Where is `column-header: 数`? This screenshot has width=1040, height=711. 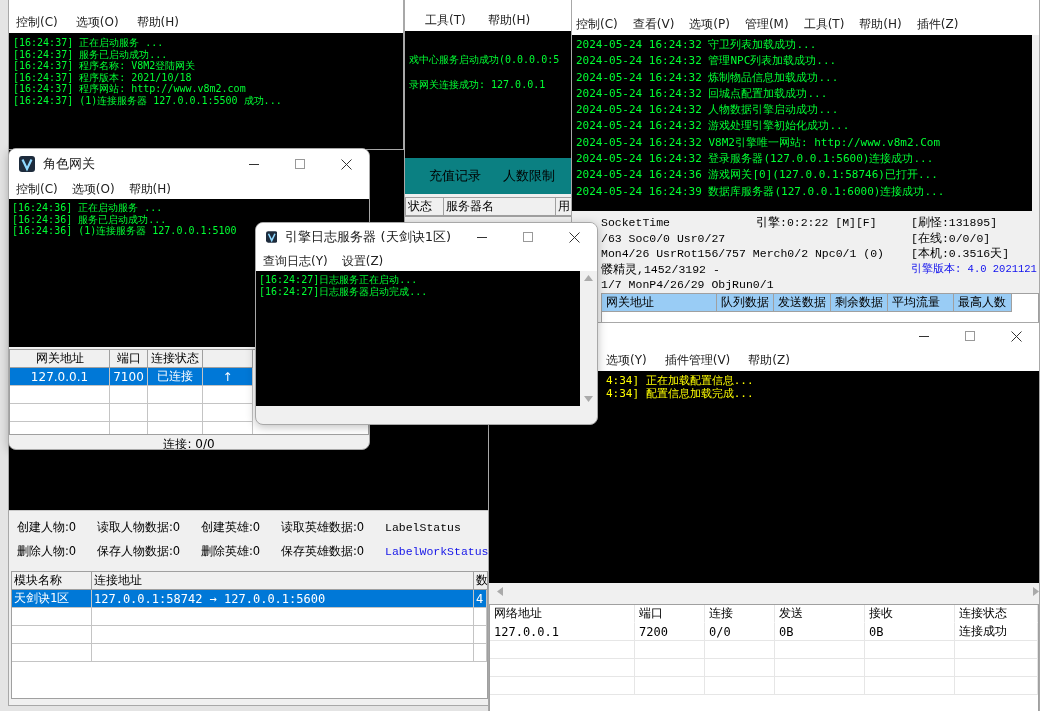 column-header: 数 is located at coordinates (480, 581).